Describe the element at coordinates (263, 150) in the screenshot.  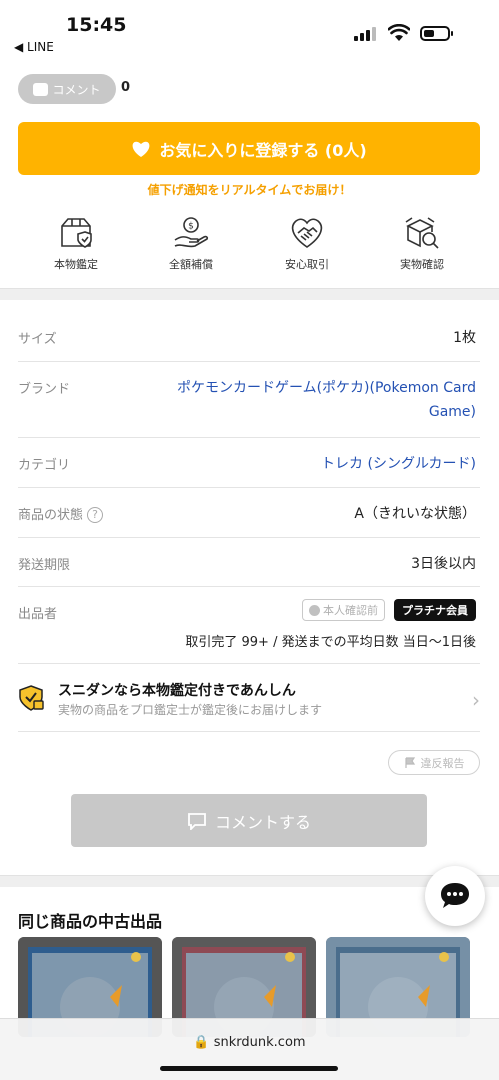
I see `add-favorite-label: お気に入りに登録する (0人)` at that location.